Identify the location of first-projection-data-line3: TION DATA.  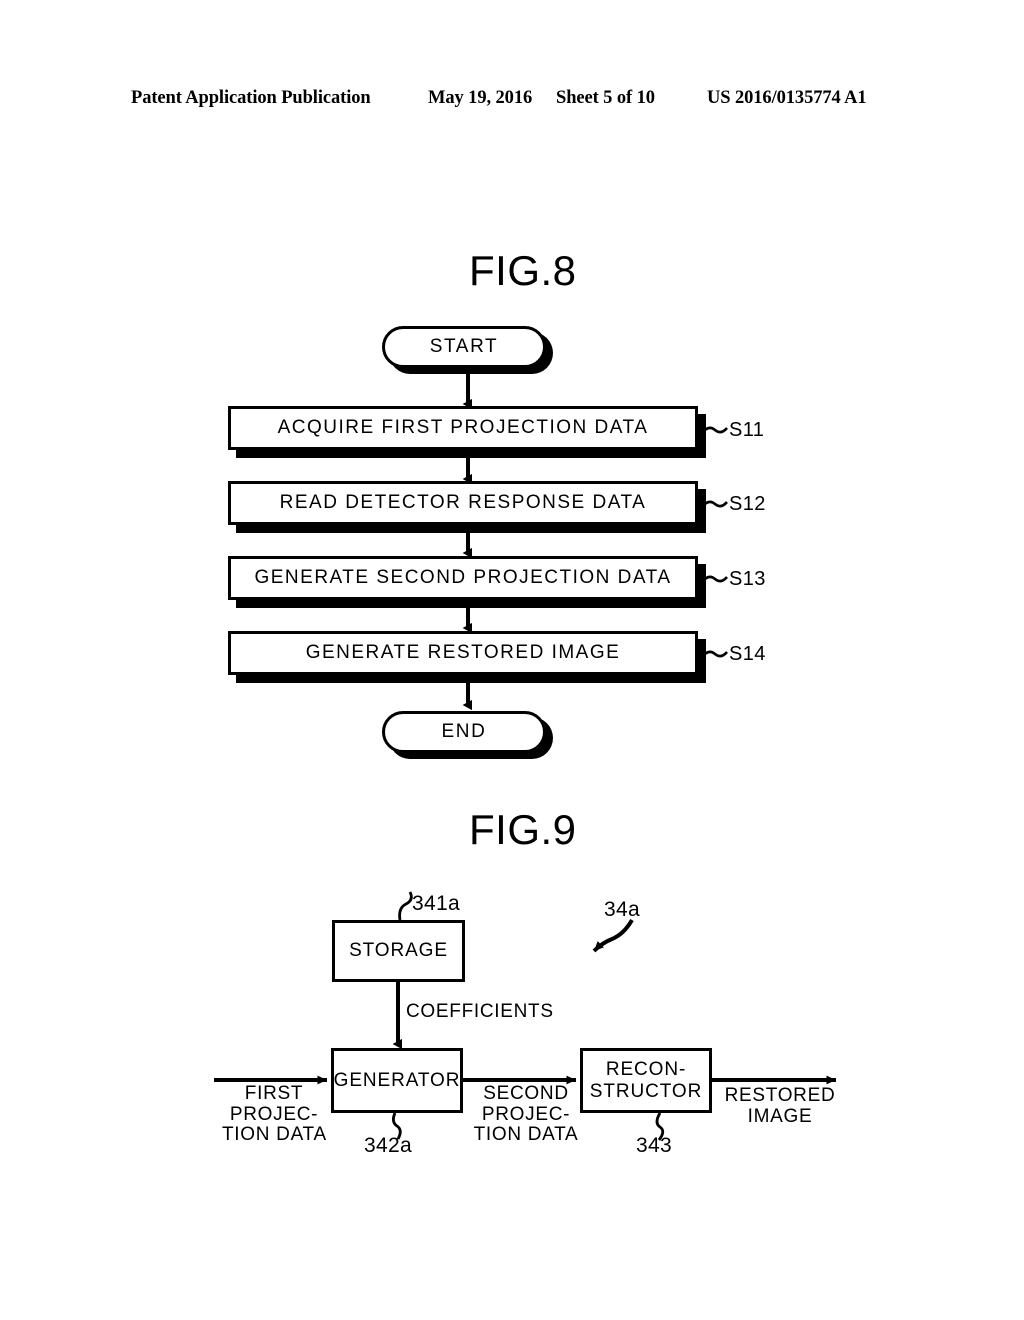
(274, 1135).